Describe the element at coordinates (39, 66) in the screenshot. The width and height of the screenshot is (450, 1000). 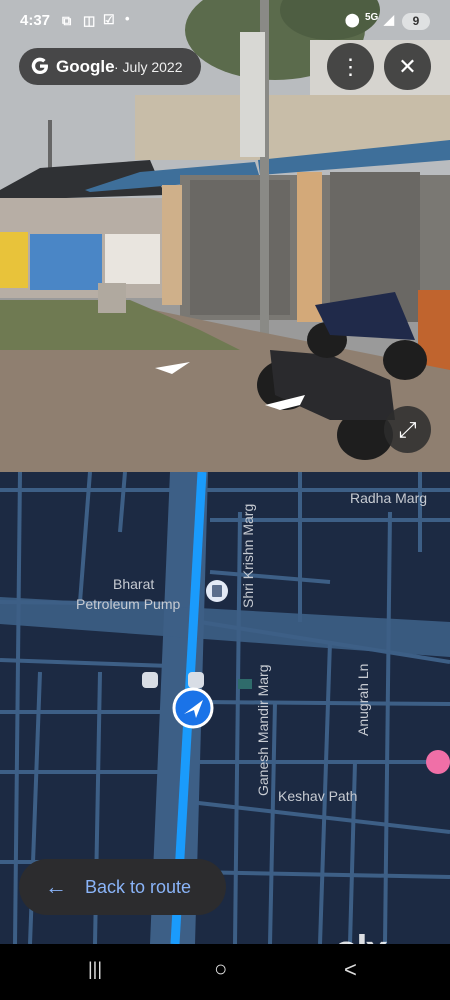
I see `google-g-icon` at that location.